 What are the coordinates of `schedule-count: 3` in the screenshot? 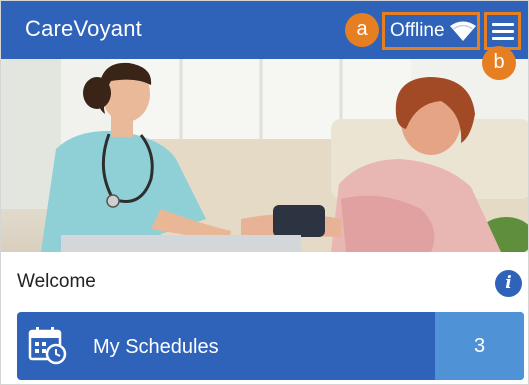 It's located at (479, 346).